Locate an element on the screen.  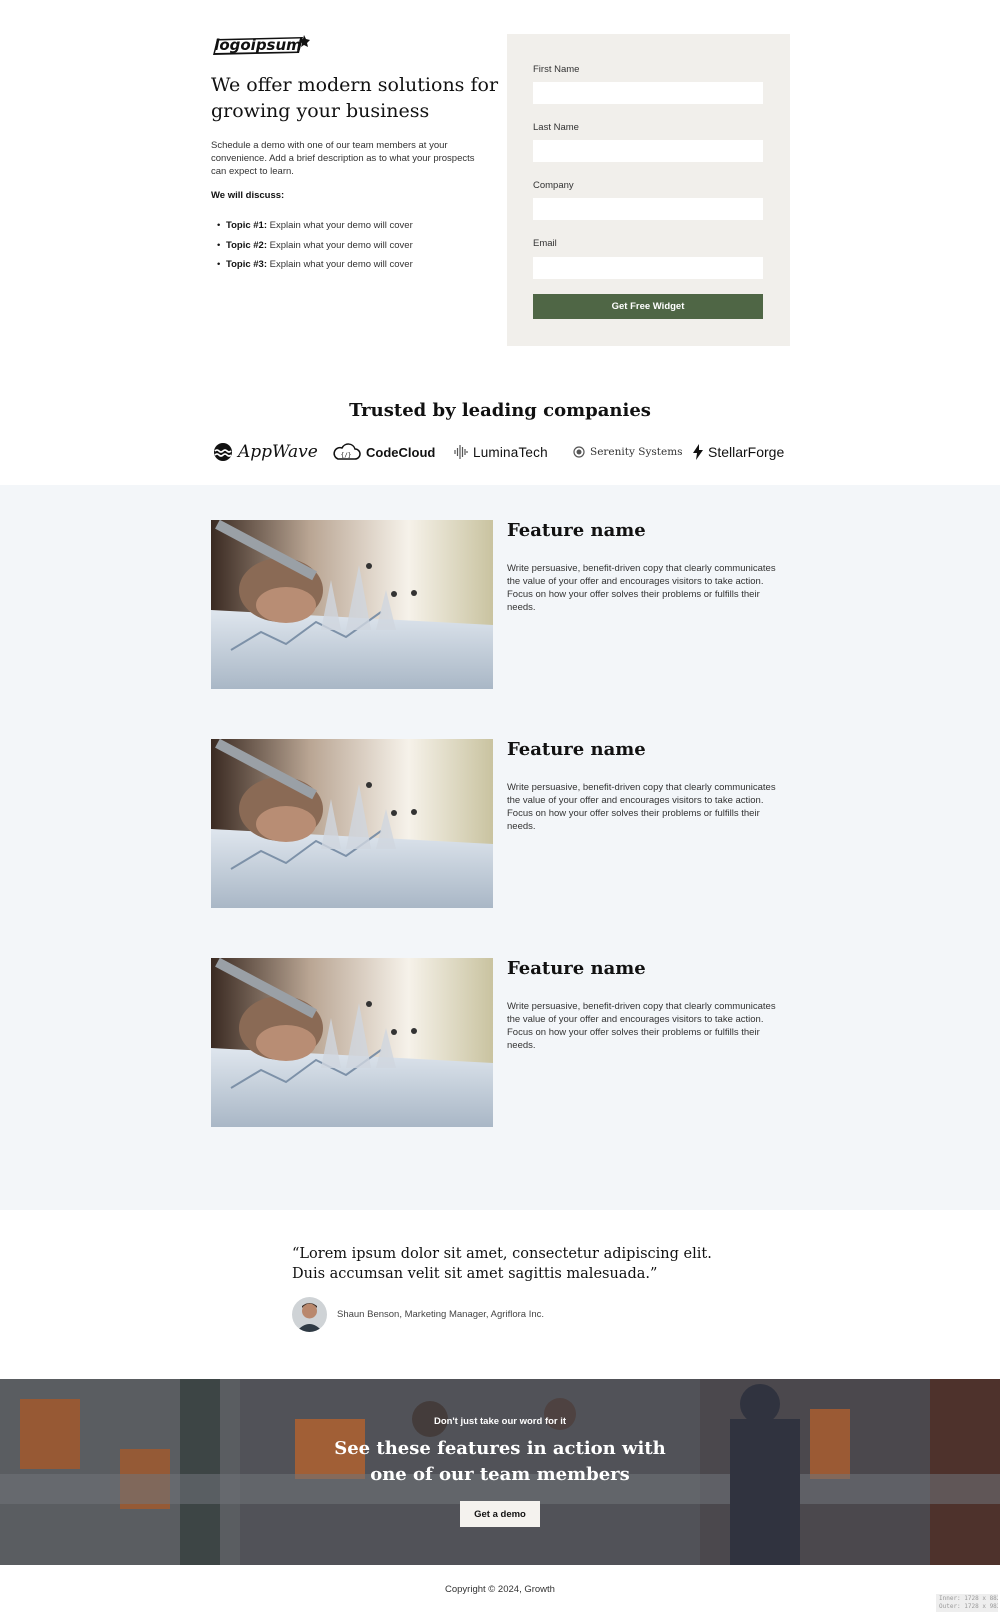
get-a-demo-button: Get a demo is located at coordinates (500, 1514).